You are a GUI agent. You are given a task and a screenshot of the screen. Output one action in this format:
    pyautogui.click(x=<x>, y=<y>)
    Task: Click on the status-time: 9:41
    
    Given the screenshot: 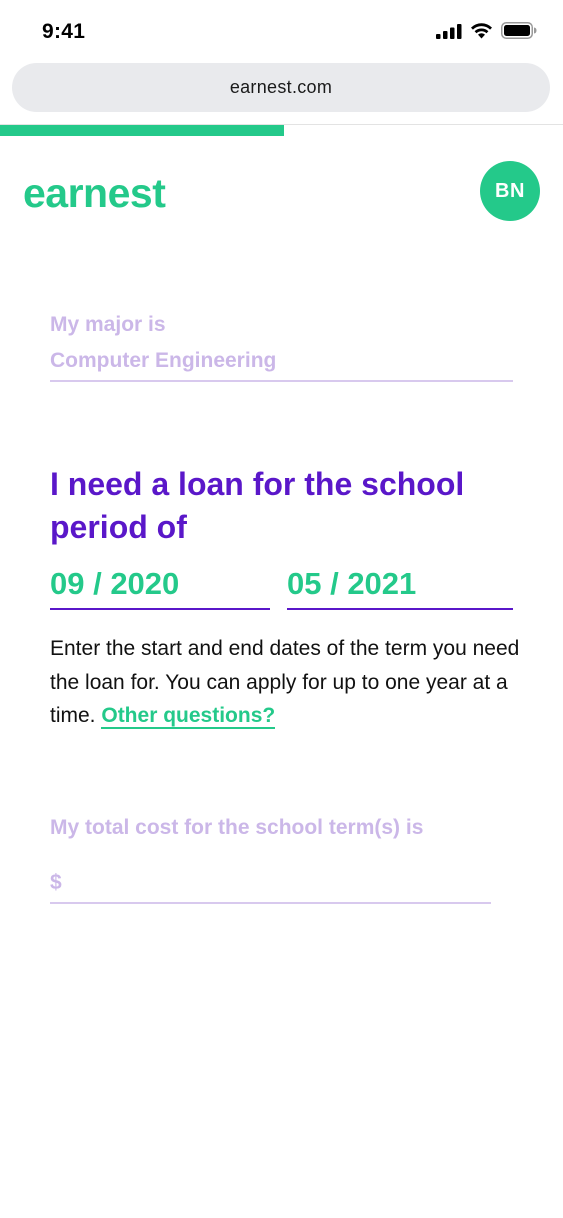 What is the action you would take?
    pyautogui.click(x=64, y=31)
    